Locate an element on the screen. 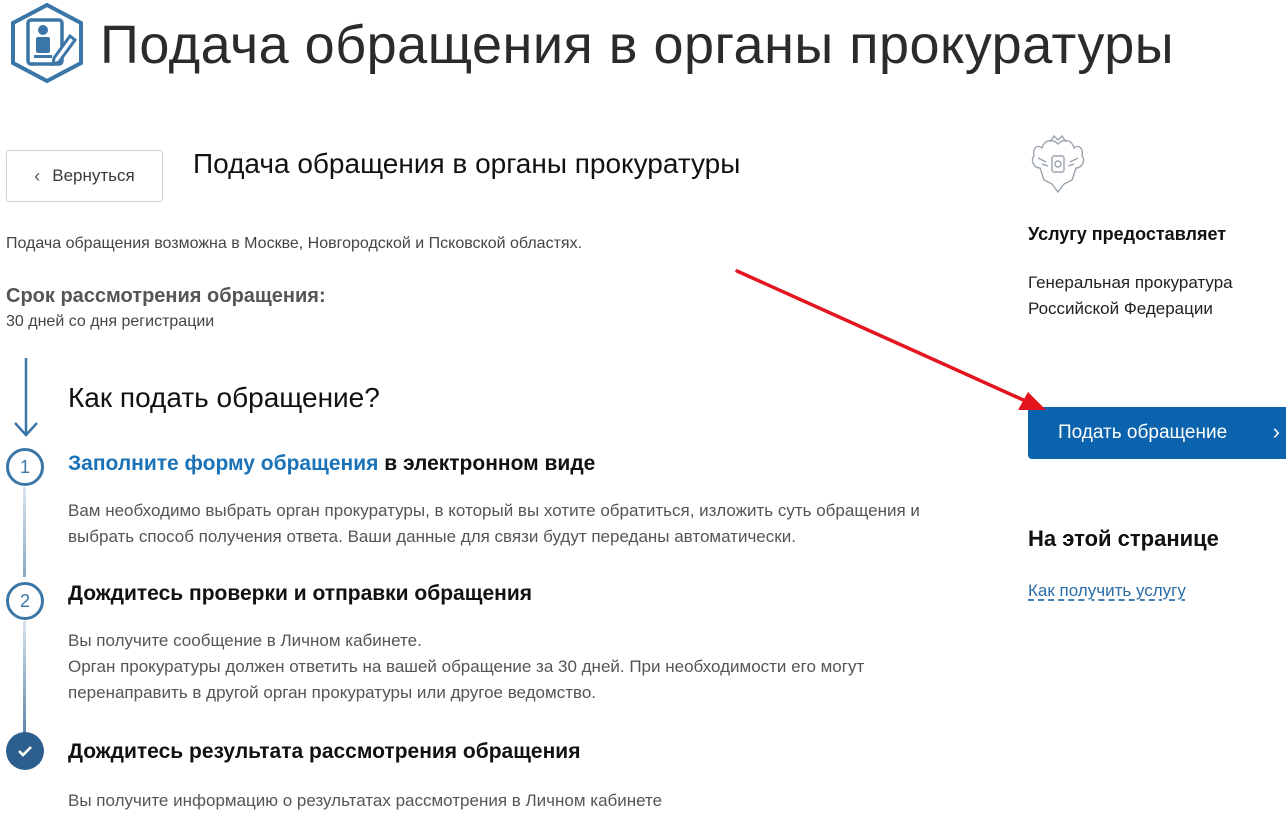 The width and height of the screenshot is (1286, 830). step-1-title-rest: в электронном виде is located at coordinates (487, 463).